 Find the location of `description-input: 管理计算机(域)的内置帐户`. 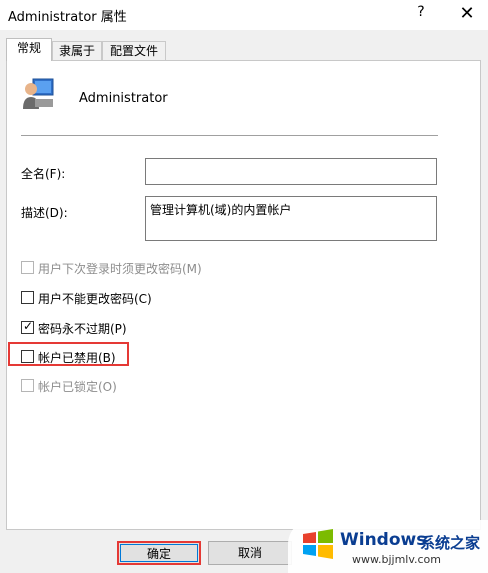

description-input: 管理计算机(域)的内置帐户 is located at coordinates (291, 218).